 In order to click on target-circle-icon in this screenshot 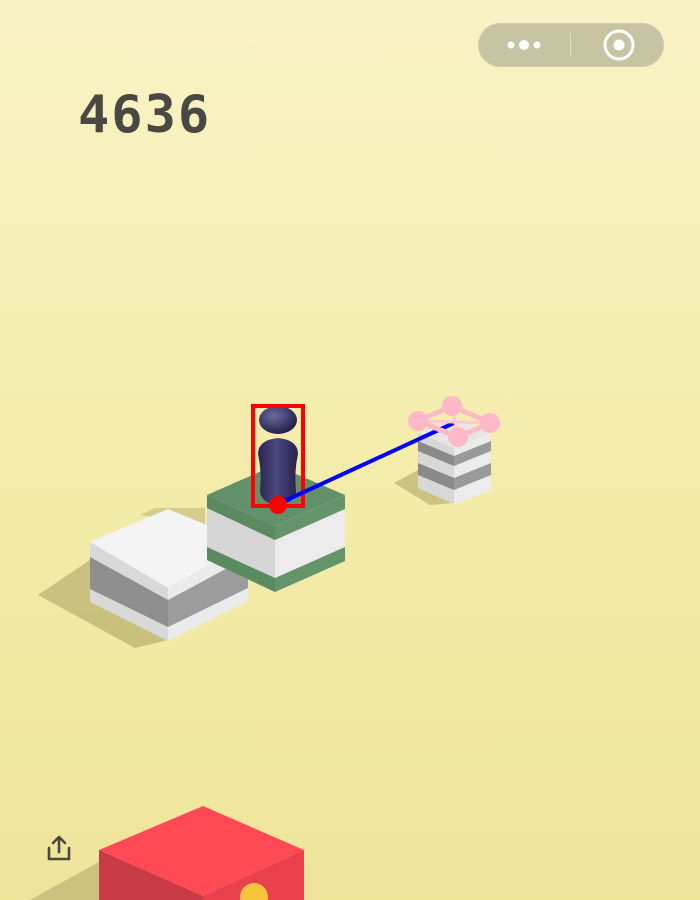, I will do `click(619, 45)`.